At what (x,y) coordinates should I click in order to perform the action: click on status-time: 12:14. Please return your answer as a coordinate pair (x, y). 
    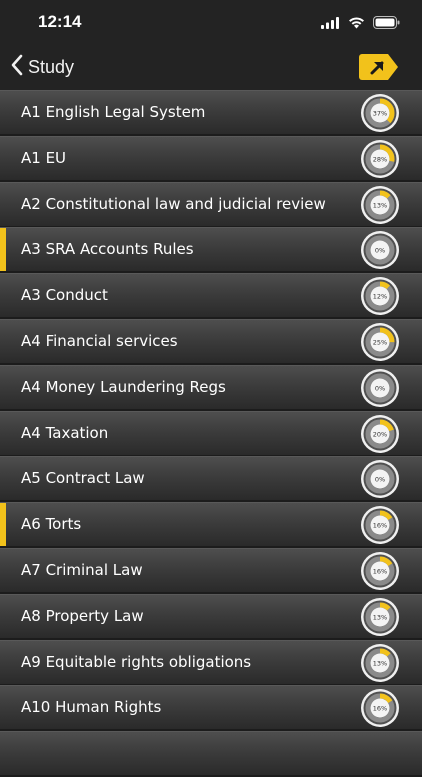
    Looking at the image, I should click on (60, 21).